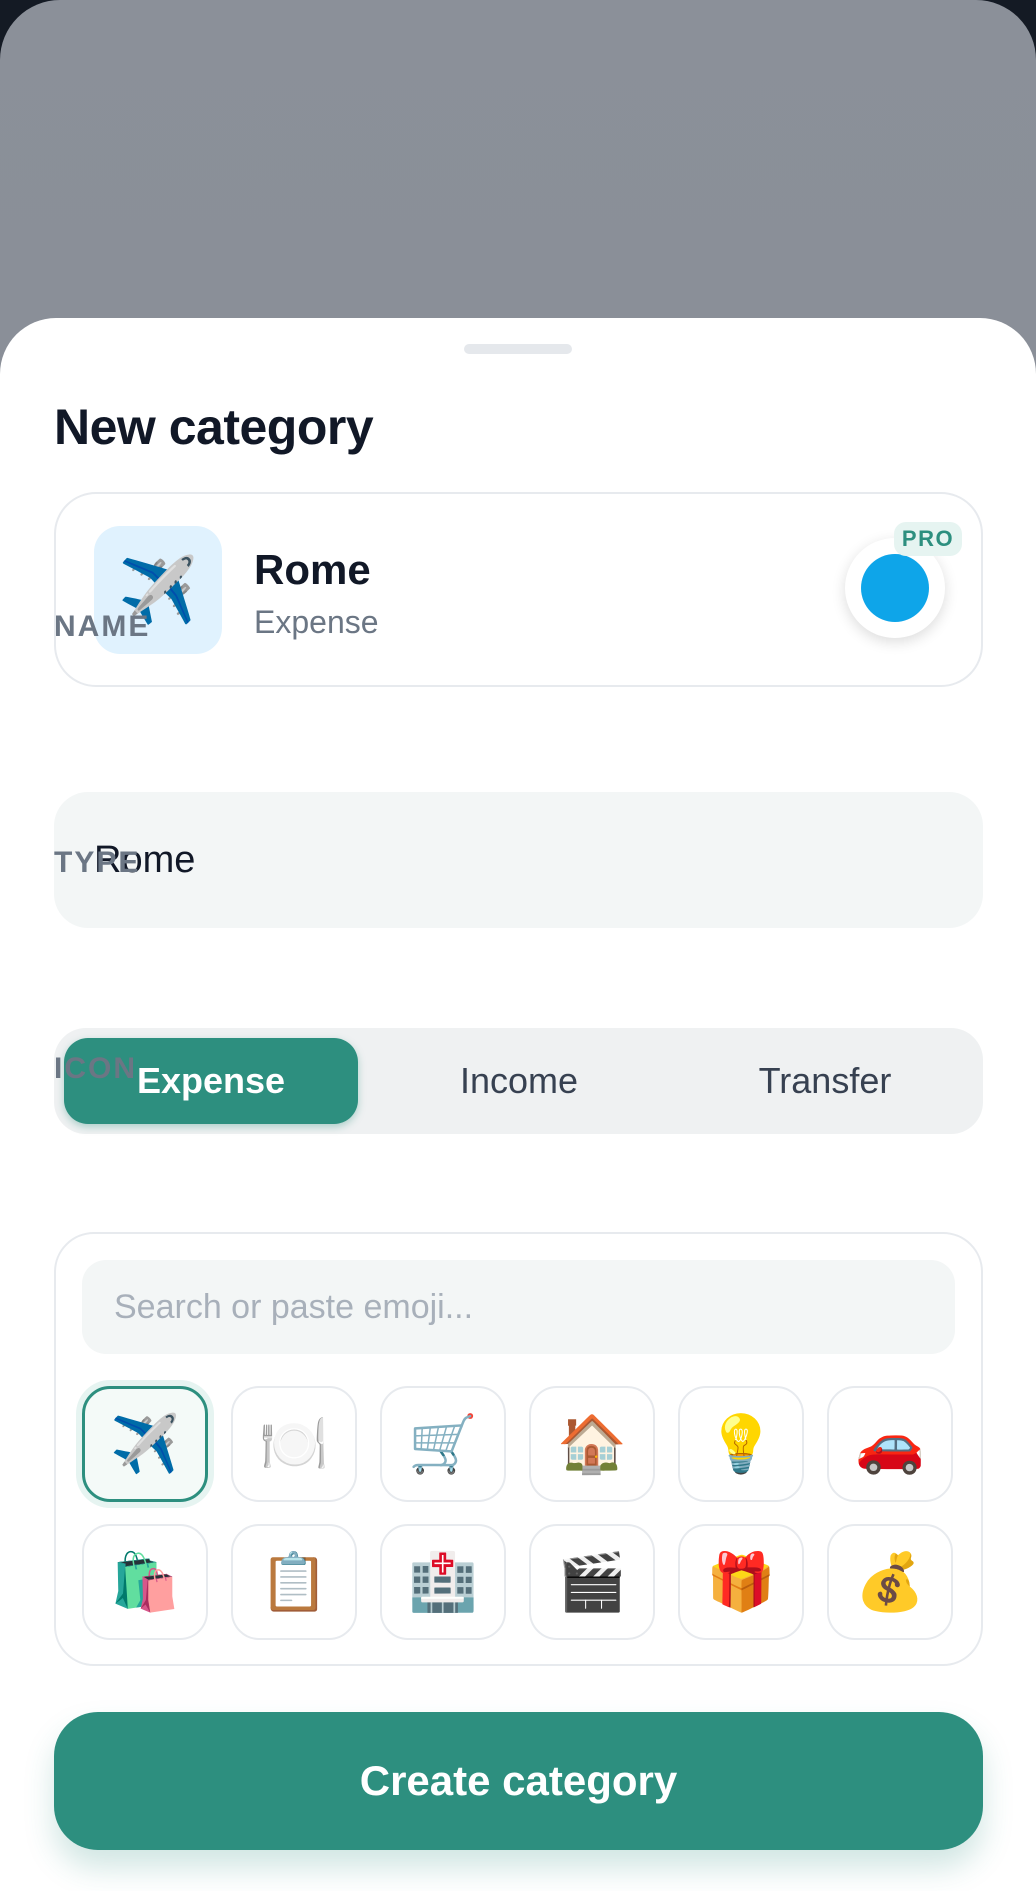 This screenshot has height=1891, width=1036. What do you see at coordinates (518, 589) in the screenshot?
I see `category-preview-card: ✈️ Rome Expense PRO` at bounding box center [518, 589].